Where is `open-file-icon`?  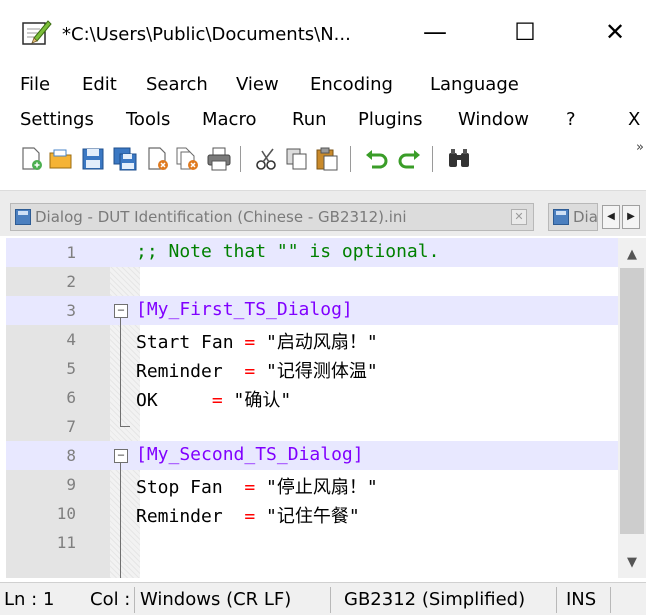
open-file-icon is located at coordinates (61, 159).